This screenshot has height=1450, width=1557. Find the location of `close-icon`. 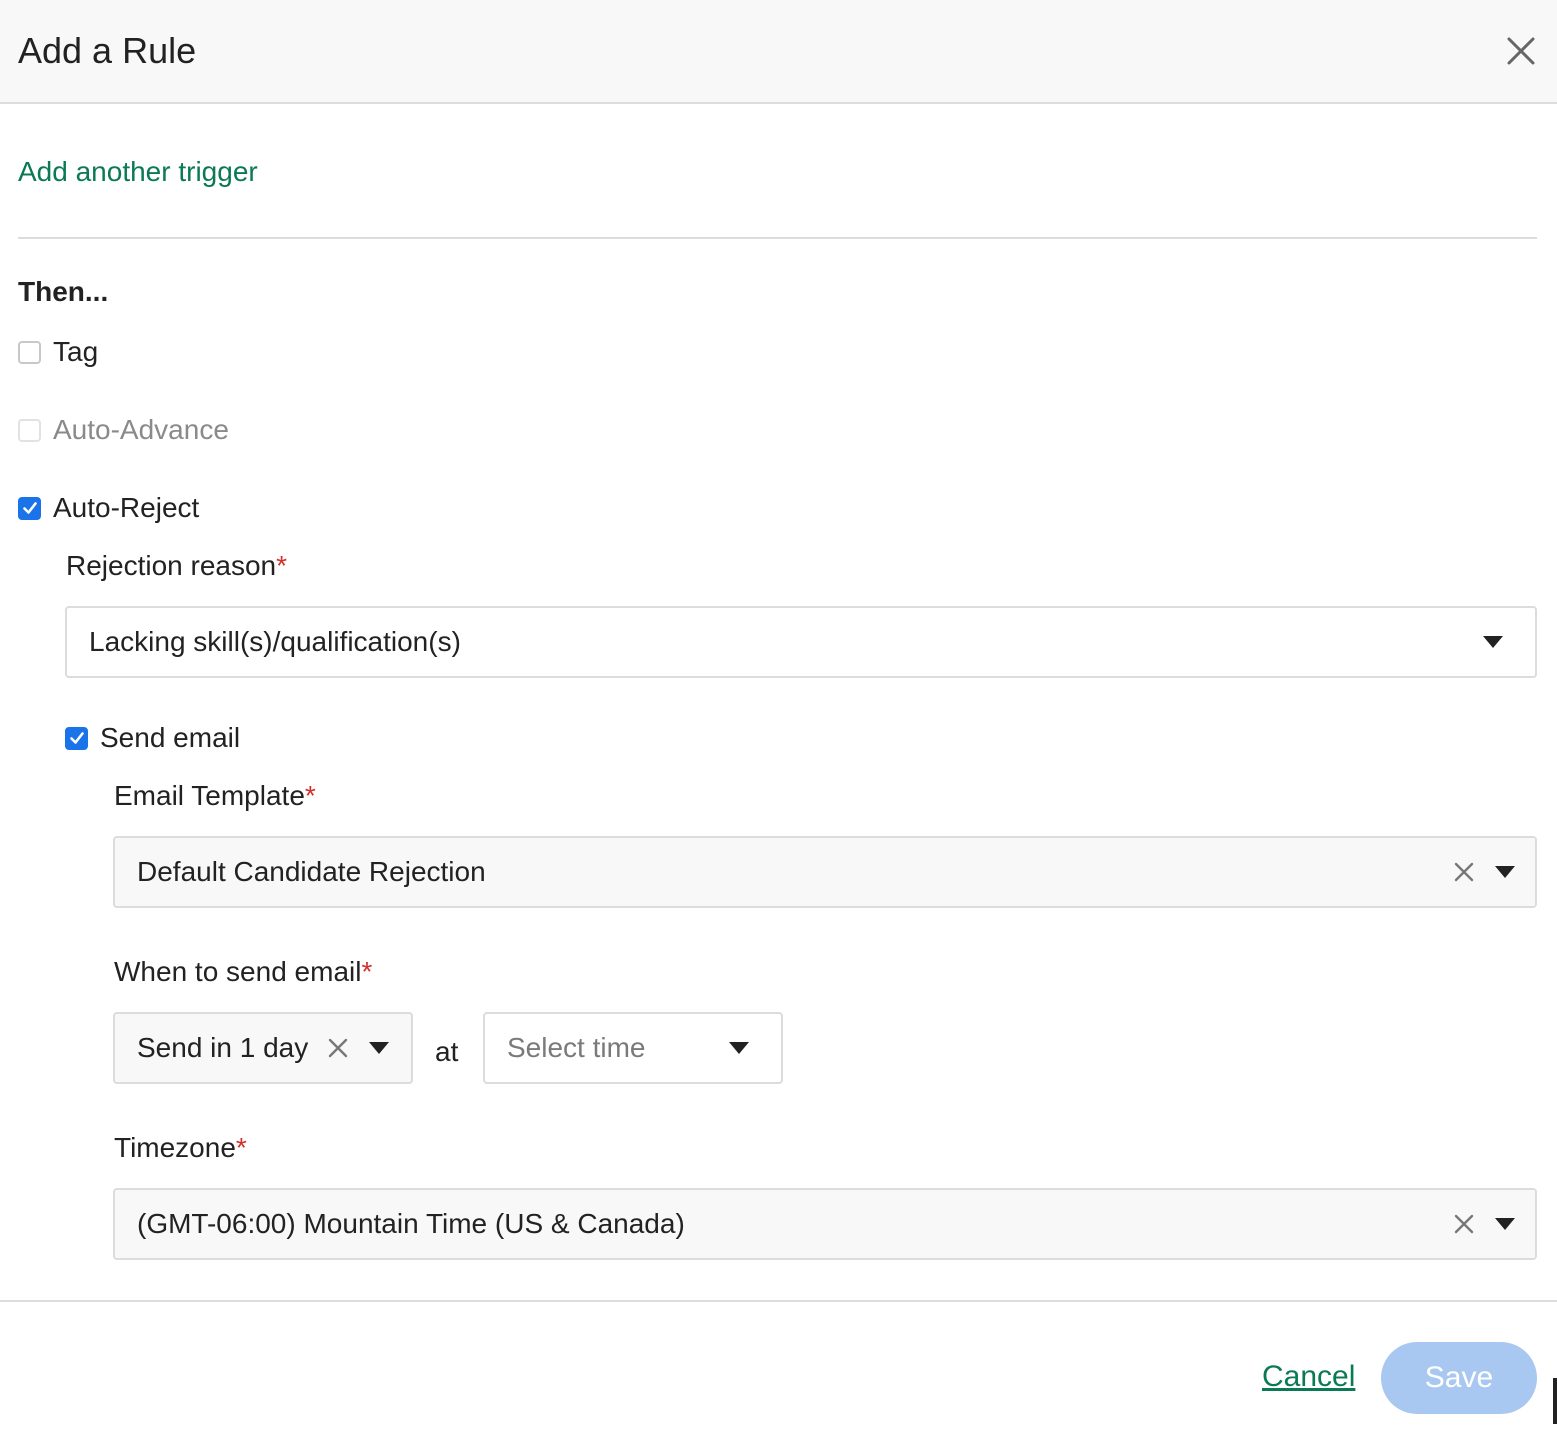

close-icon is located at coordinates (1521, 51).